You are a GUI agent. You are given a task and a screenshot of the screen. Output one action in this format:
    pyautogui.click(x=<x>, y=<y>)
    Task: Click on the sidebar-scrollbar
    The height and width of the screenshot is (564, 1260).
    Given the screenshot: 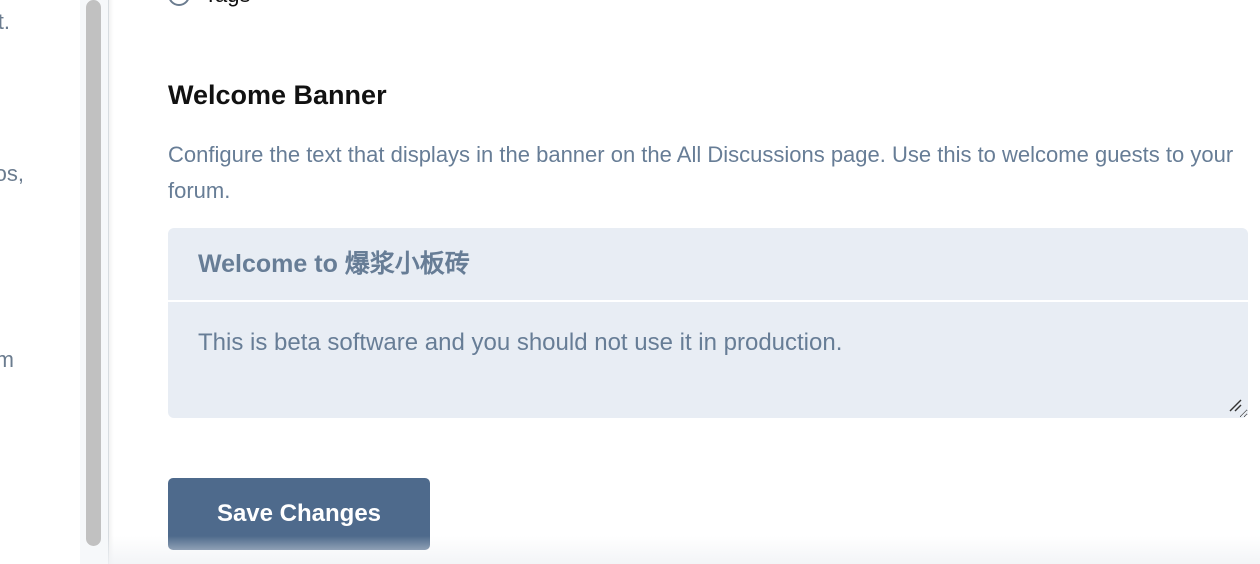 What is the action you would take?
    pyautogui.click(x=94, y=282)
    